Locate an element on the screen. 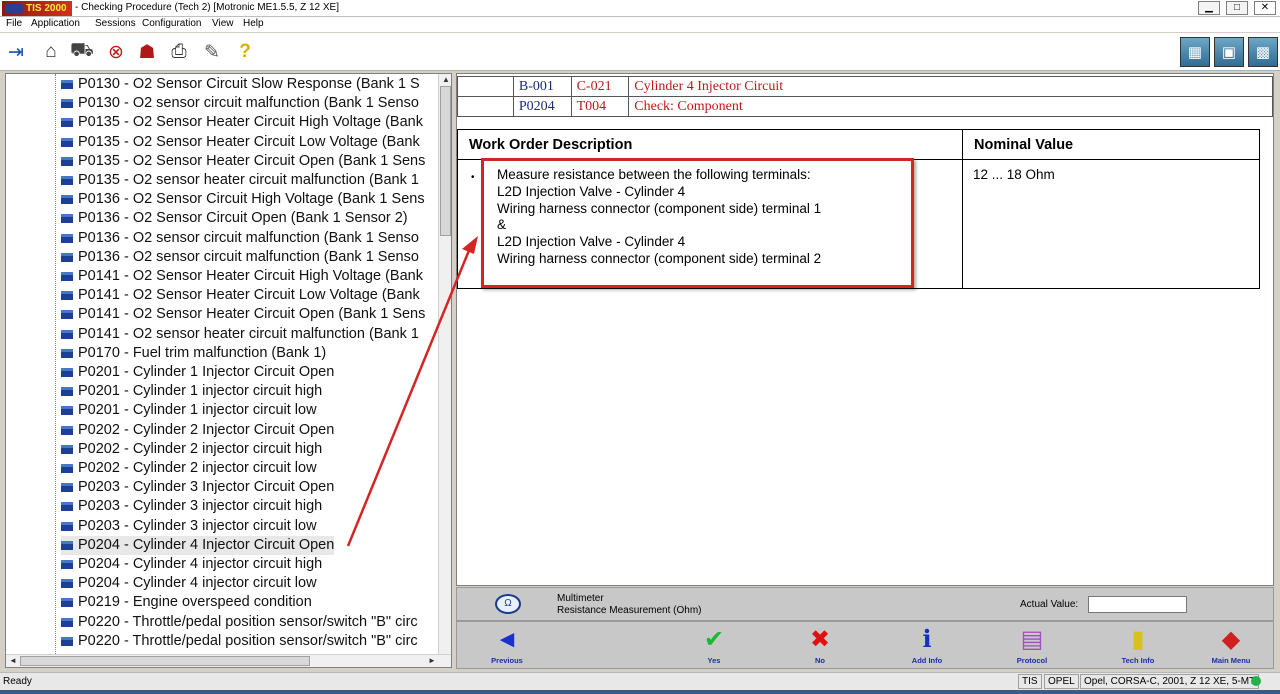 The height and width of the screenshot is (694, 1280). scroll-left-icon: ◄ is located at coordinates (13, 660).